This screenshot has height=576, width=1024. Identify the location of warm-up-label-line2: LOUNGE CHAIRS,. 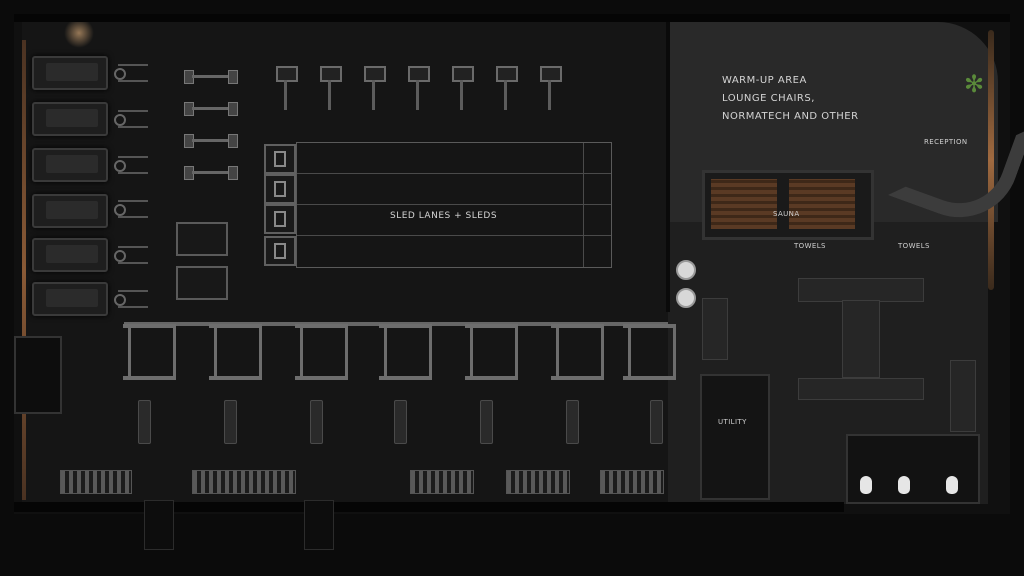
(768, 98).